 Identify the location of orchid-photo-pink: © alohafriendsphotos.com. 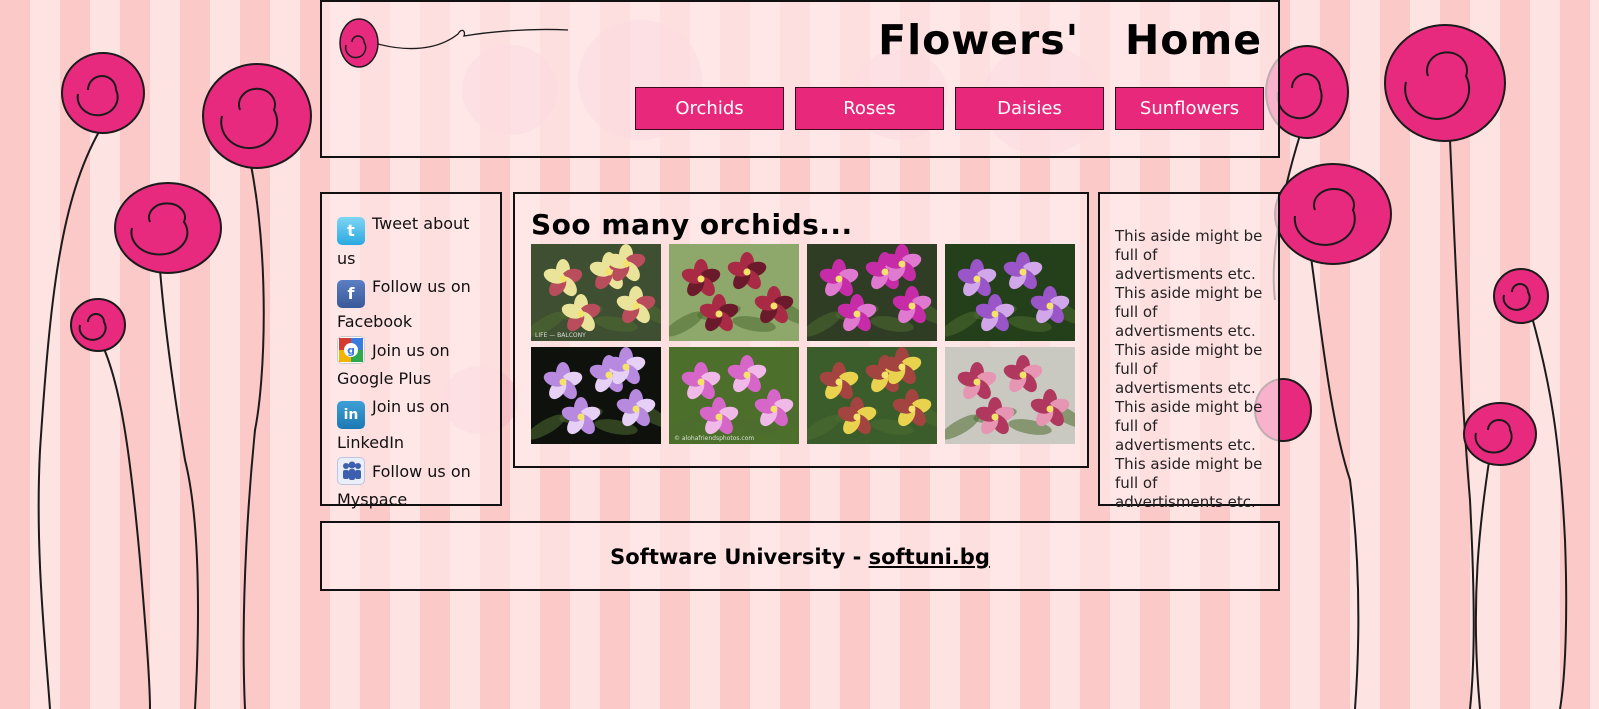
(734, 395).